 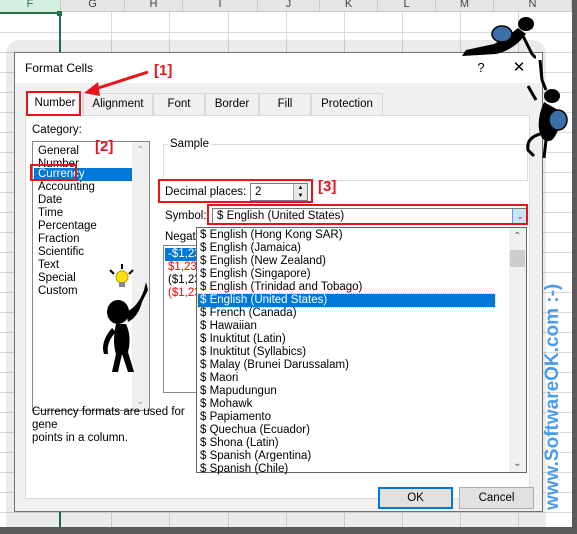 I want to click on stick-figure-idea-icon, so click(x=125, y=318).